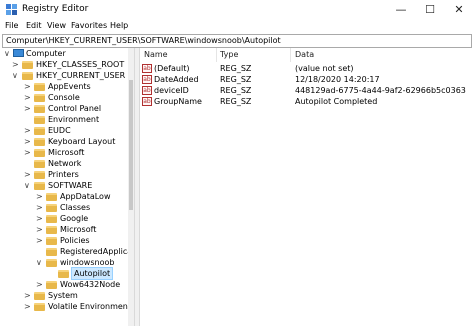 The image size is (474, 326). I want to click on tree-node-label: Printers, so click(63, 174).